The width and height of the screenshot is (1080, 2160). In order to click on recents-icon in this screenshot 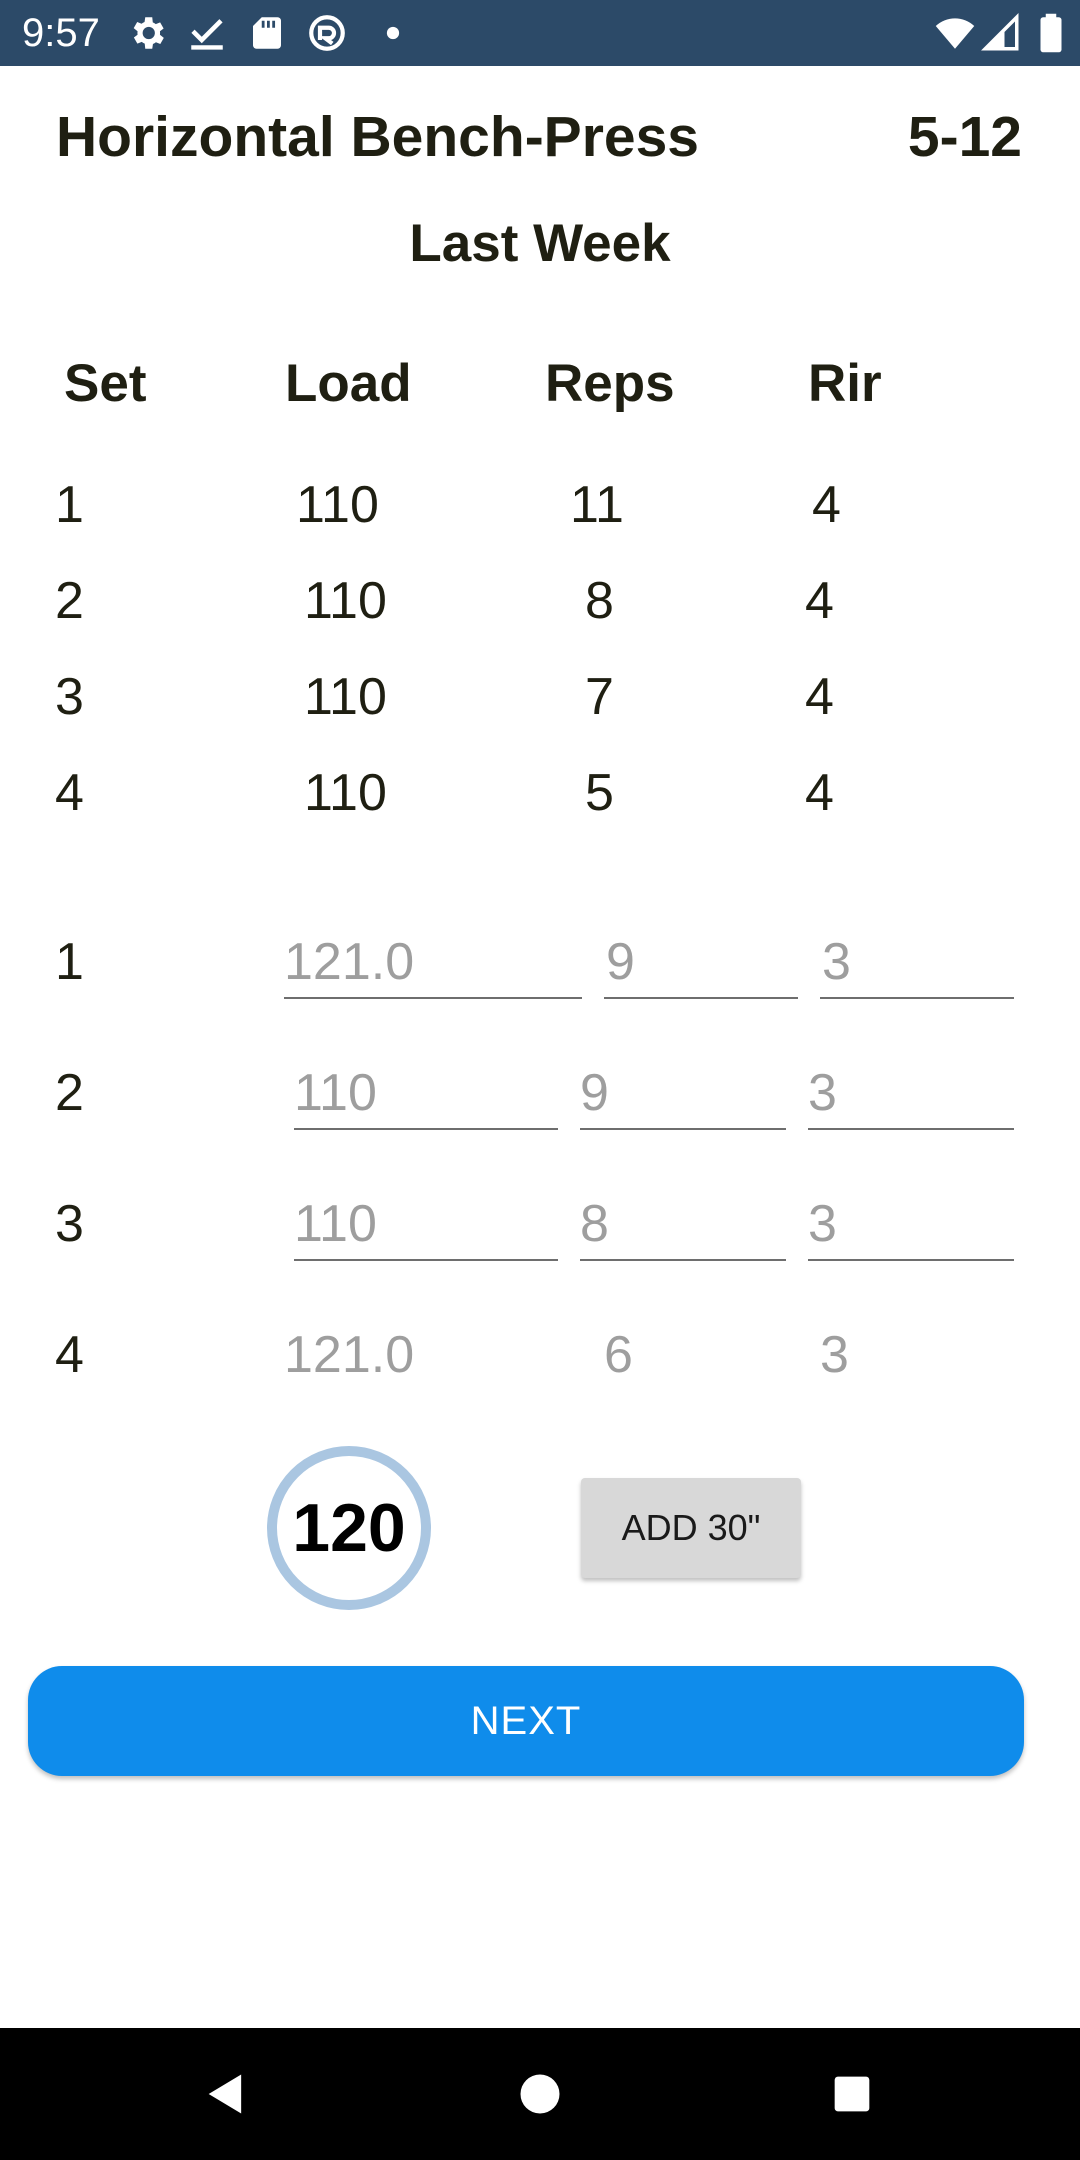, I will do `click(852, 2094)`.